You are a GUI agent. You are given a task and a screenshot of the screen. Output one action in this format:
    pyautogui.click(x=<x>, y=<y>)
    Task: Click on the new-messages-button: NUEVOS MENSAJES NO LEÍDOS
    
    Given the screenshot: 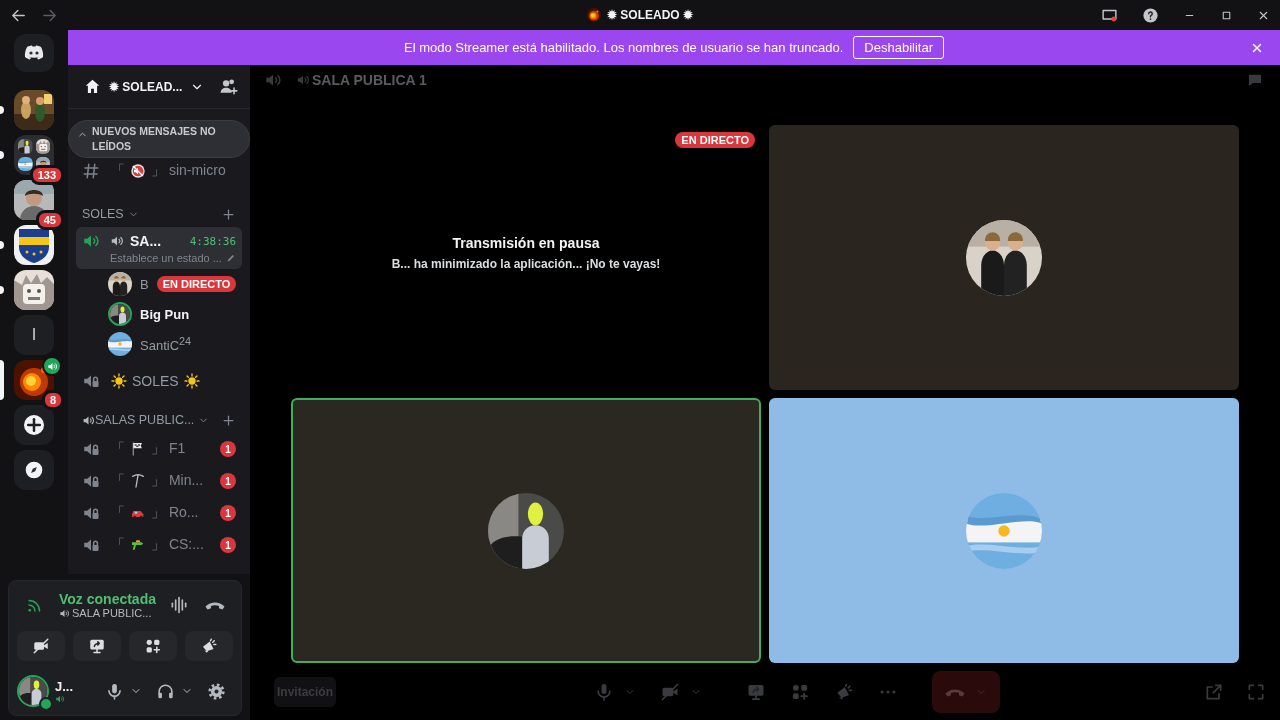 What is the action you would take?
    pyautogui.click(x=159, y=139)
    